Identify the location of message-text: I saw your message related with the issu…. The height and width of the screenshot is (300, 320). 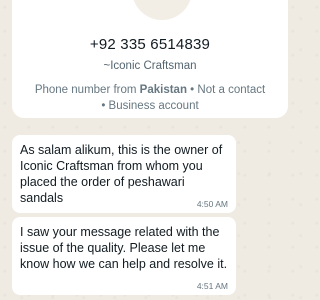
(124, 248).